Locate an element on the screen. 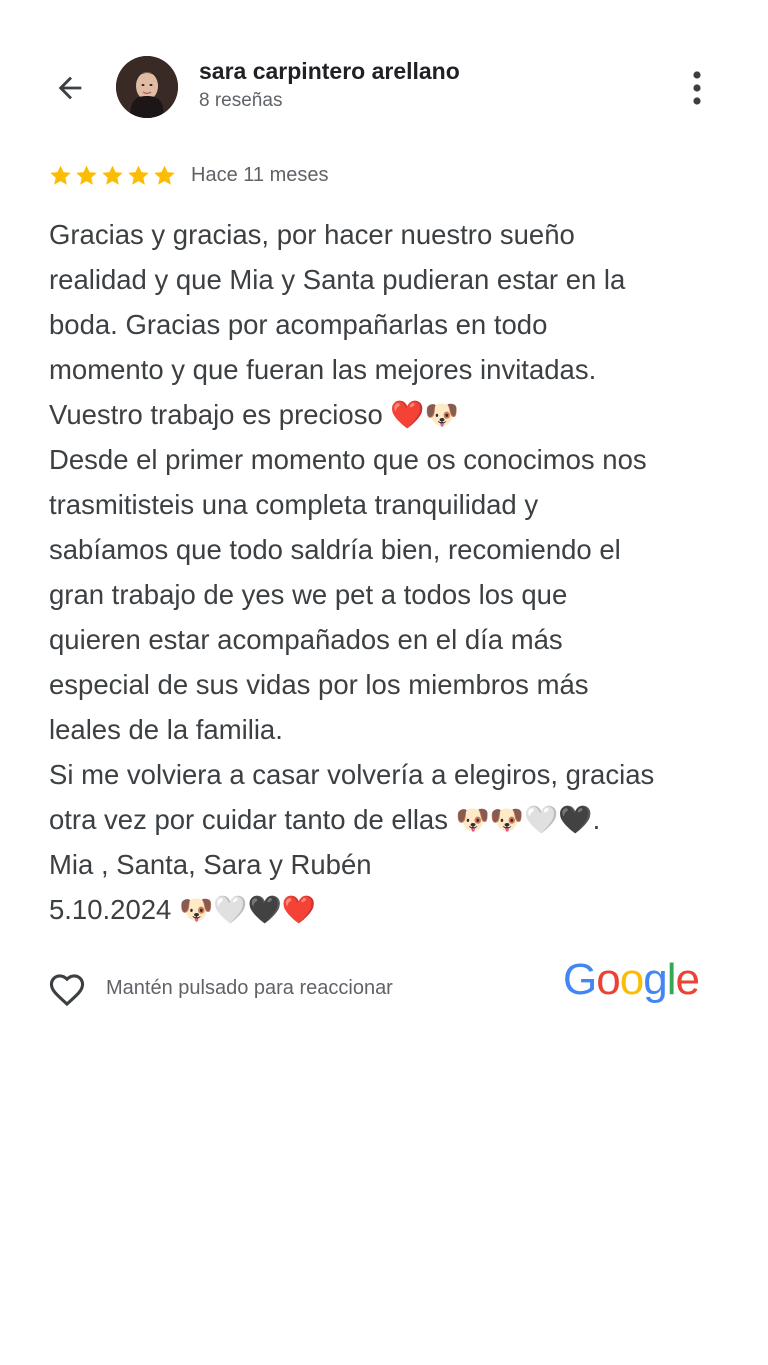 The height and width of the screenshot is (1365, 768). reviews-count: 8 reseñas is located at coordinates (240, 101).